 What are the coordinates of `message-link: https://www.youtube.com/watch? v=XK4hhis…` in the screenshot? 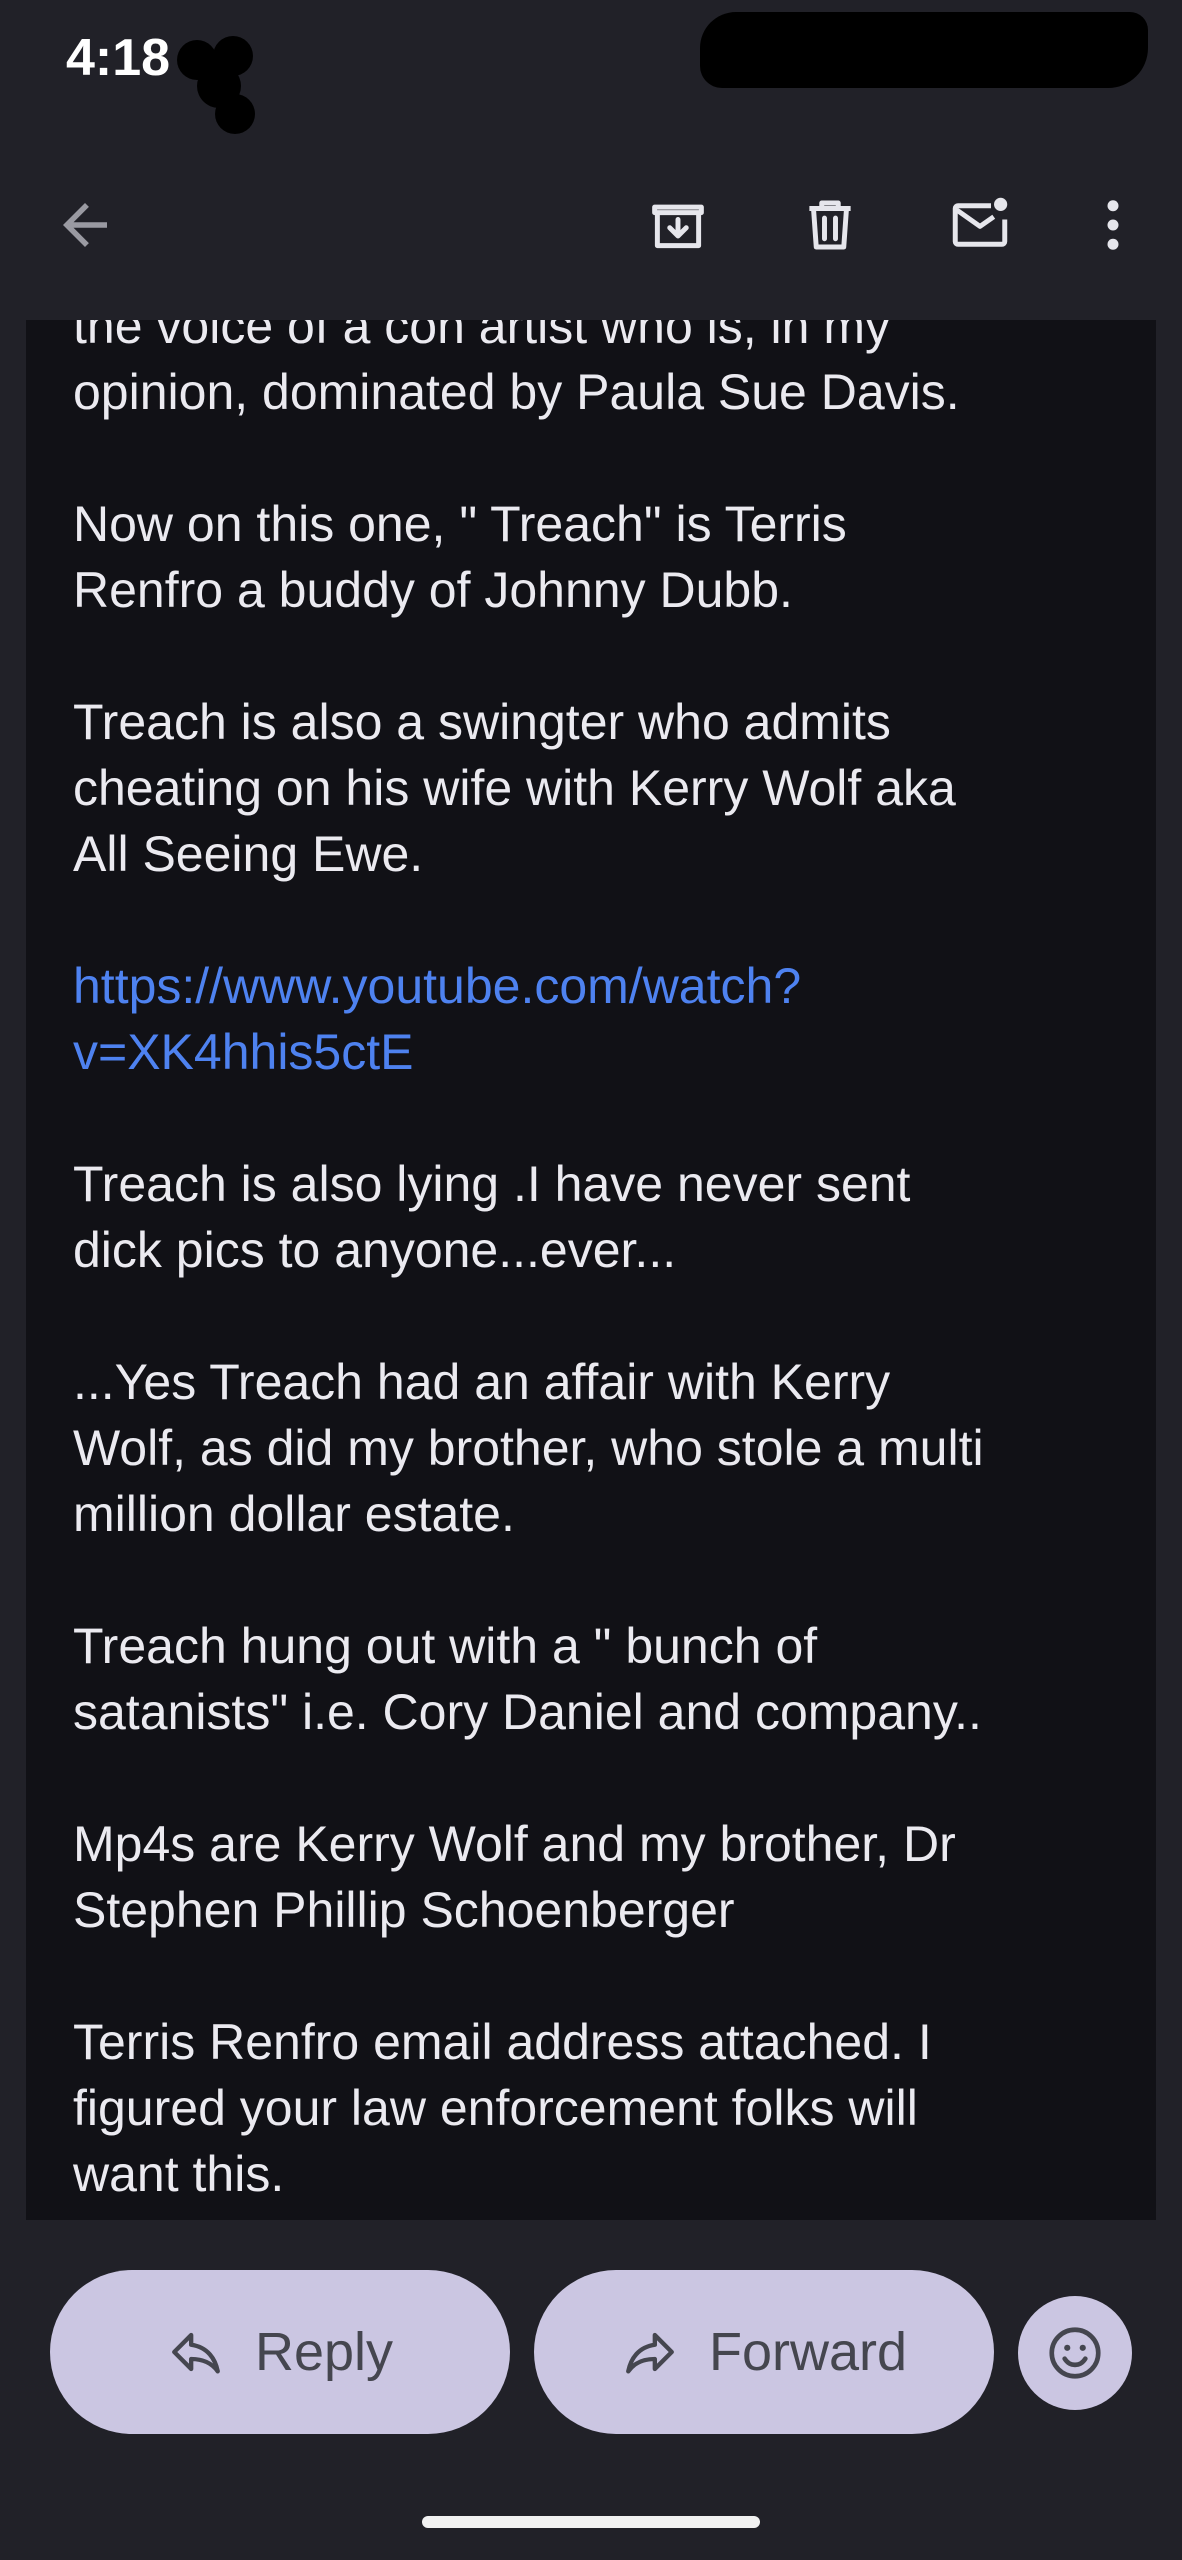 It's located at (603, 1019).